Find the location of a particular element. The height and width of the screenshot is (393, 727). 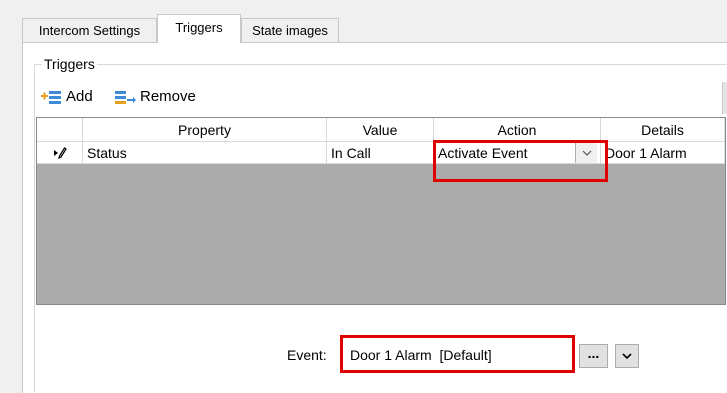

column-header-property: Property is located at coordinates (205, 130).